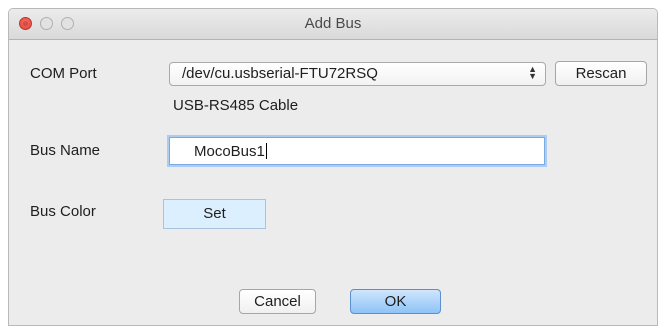 This screenshot has height=327, width=666. I want to click on text-caret, so click(266, 151).